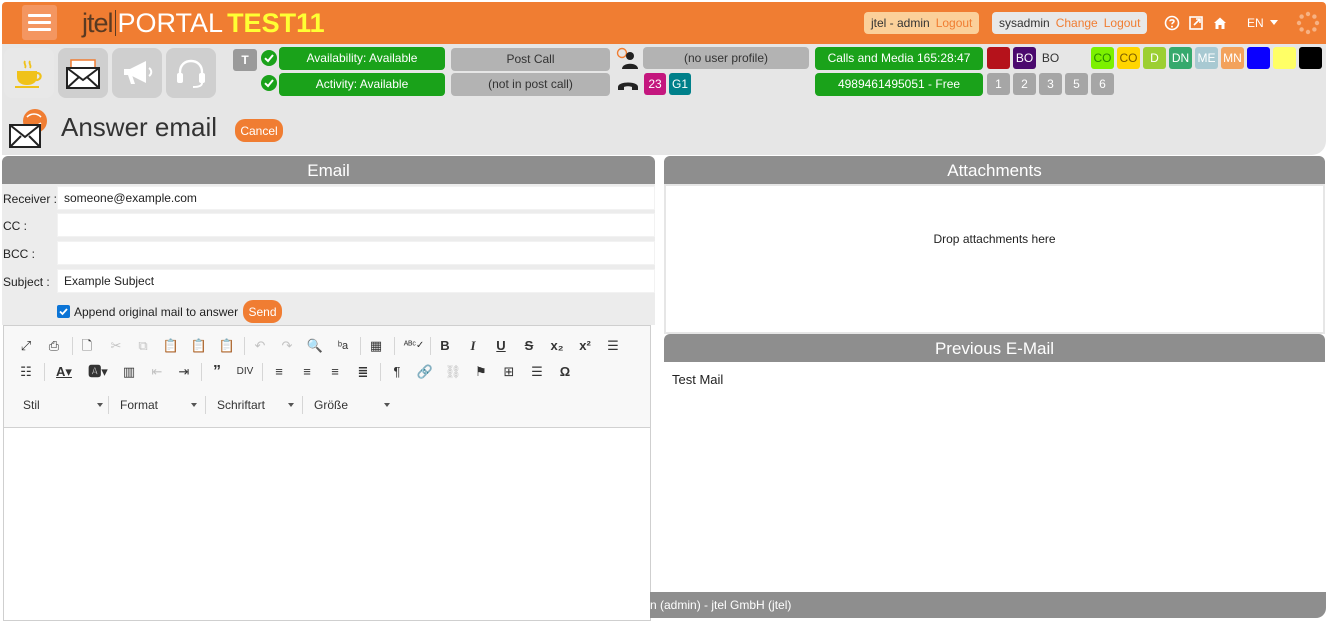 The image size is (1328, 621). I want to click on unlink-icon: ⛓, so click(453, 372).